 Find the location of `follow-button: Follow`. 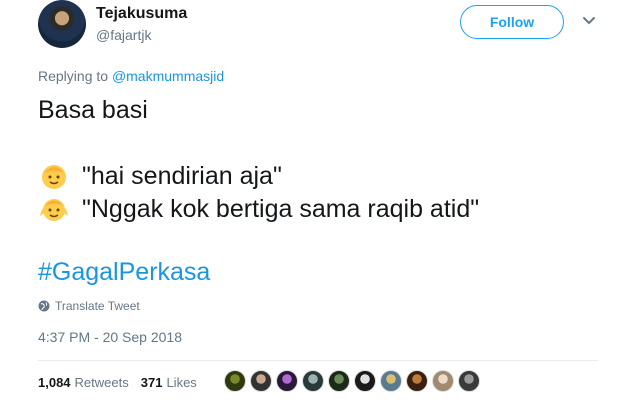

follow-button: Follow is located at coordinates (512, 22).